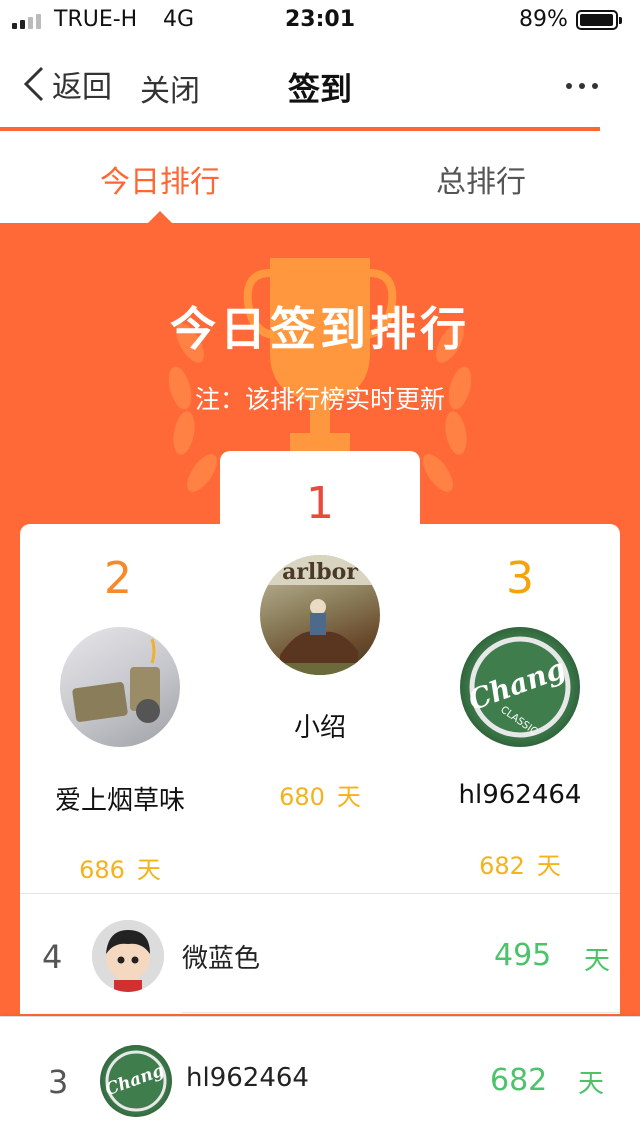  I want to click on podium-days-1: 680 天, so click(320, 794).